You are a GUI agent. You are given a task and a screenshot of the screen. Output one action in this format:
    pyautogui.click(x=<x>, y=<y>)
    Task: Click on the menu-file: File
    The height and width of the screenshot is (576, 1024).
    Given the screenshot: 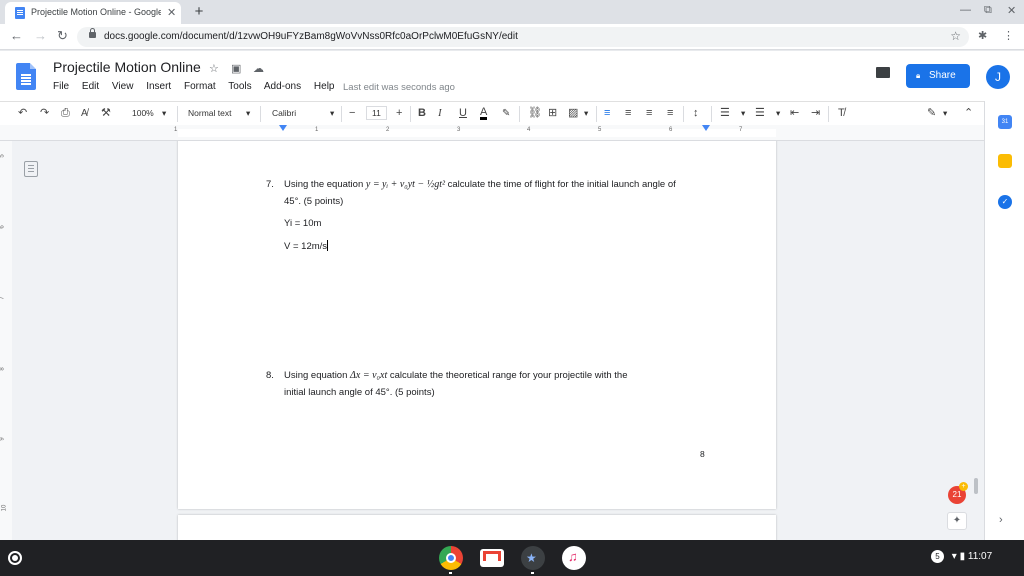 What is the action you would take?
    pyautogui.click(x=61, y=86)
    